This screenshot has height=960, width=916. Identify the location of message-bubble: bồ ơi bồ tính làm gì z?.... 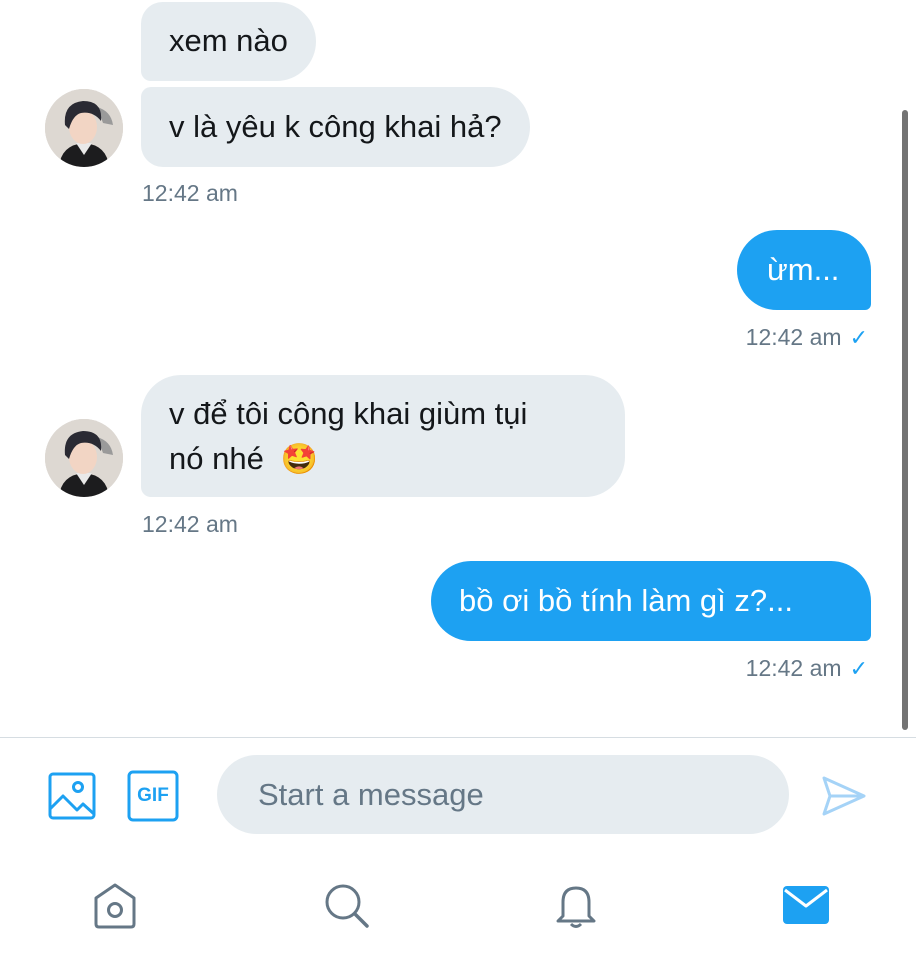
(651, 601).